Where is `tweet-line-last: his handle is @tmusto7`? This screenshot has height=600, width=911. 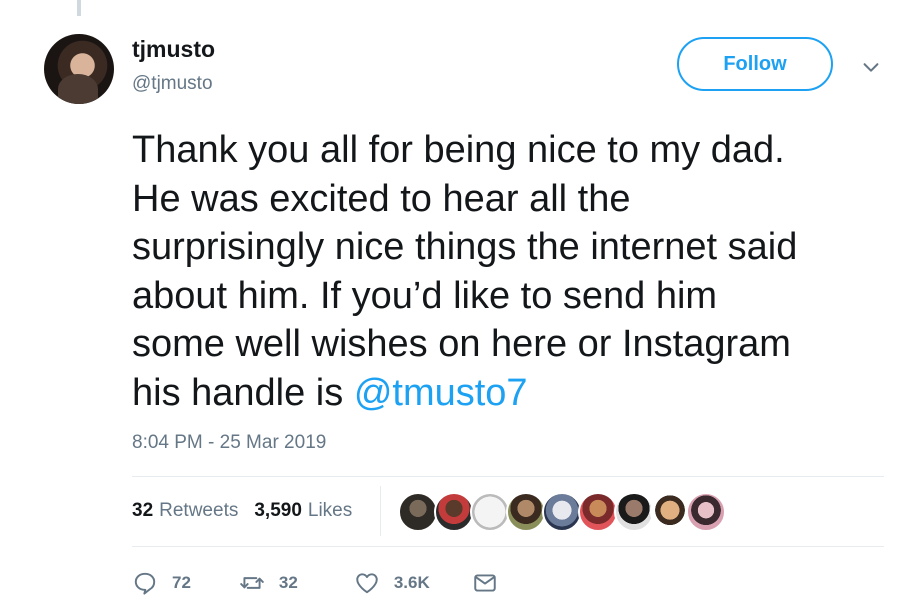
tweet-line-last: his handle is @tmusto7 is located at coordinates (512, 393).